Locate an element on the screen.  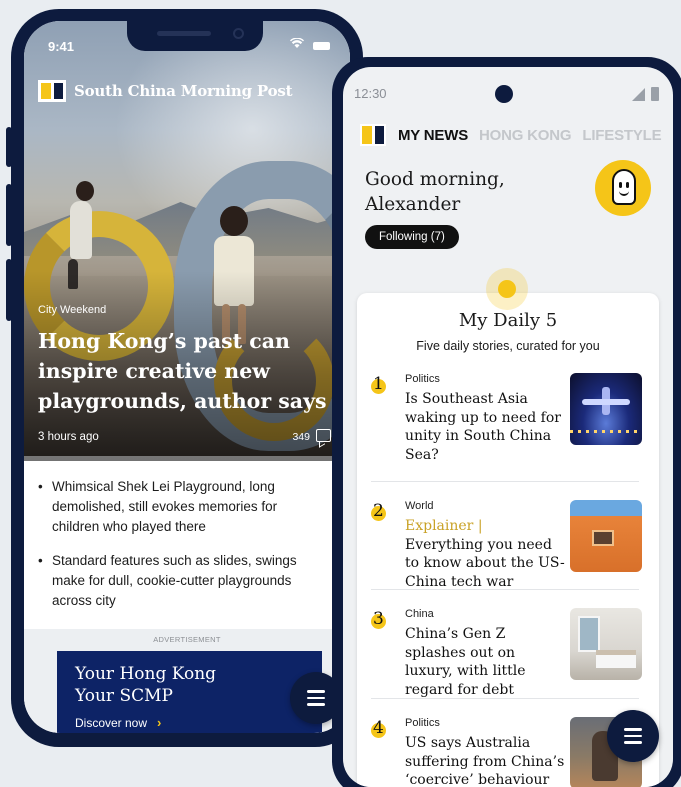
tab-next: KI is located at coordinates (672, 135).